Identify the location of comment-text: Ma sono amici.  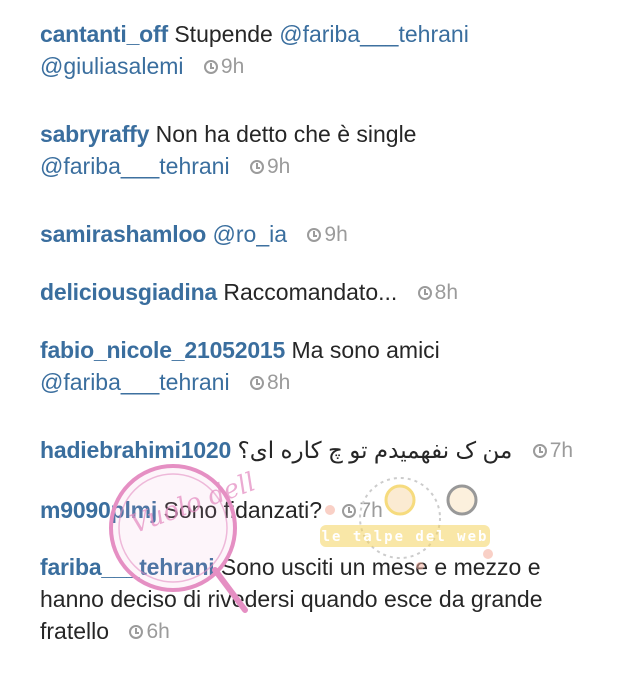
(365, 350).